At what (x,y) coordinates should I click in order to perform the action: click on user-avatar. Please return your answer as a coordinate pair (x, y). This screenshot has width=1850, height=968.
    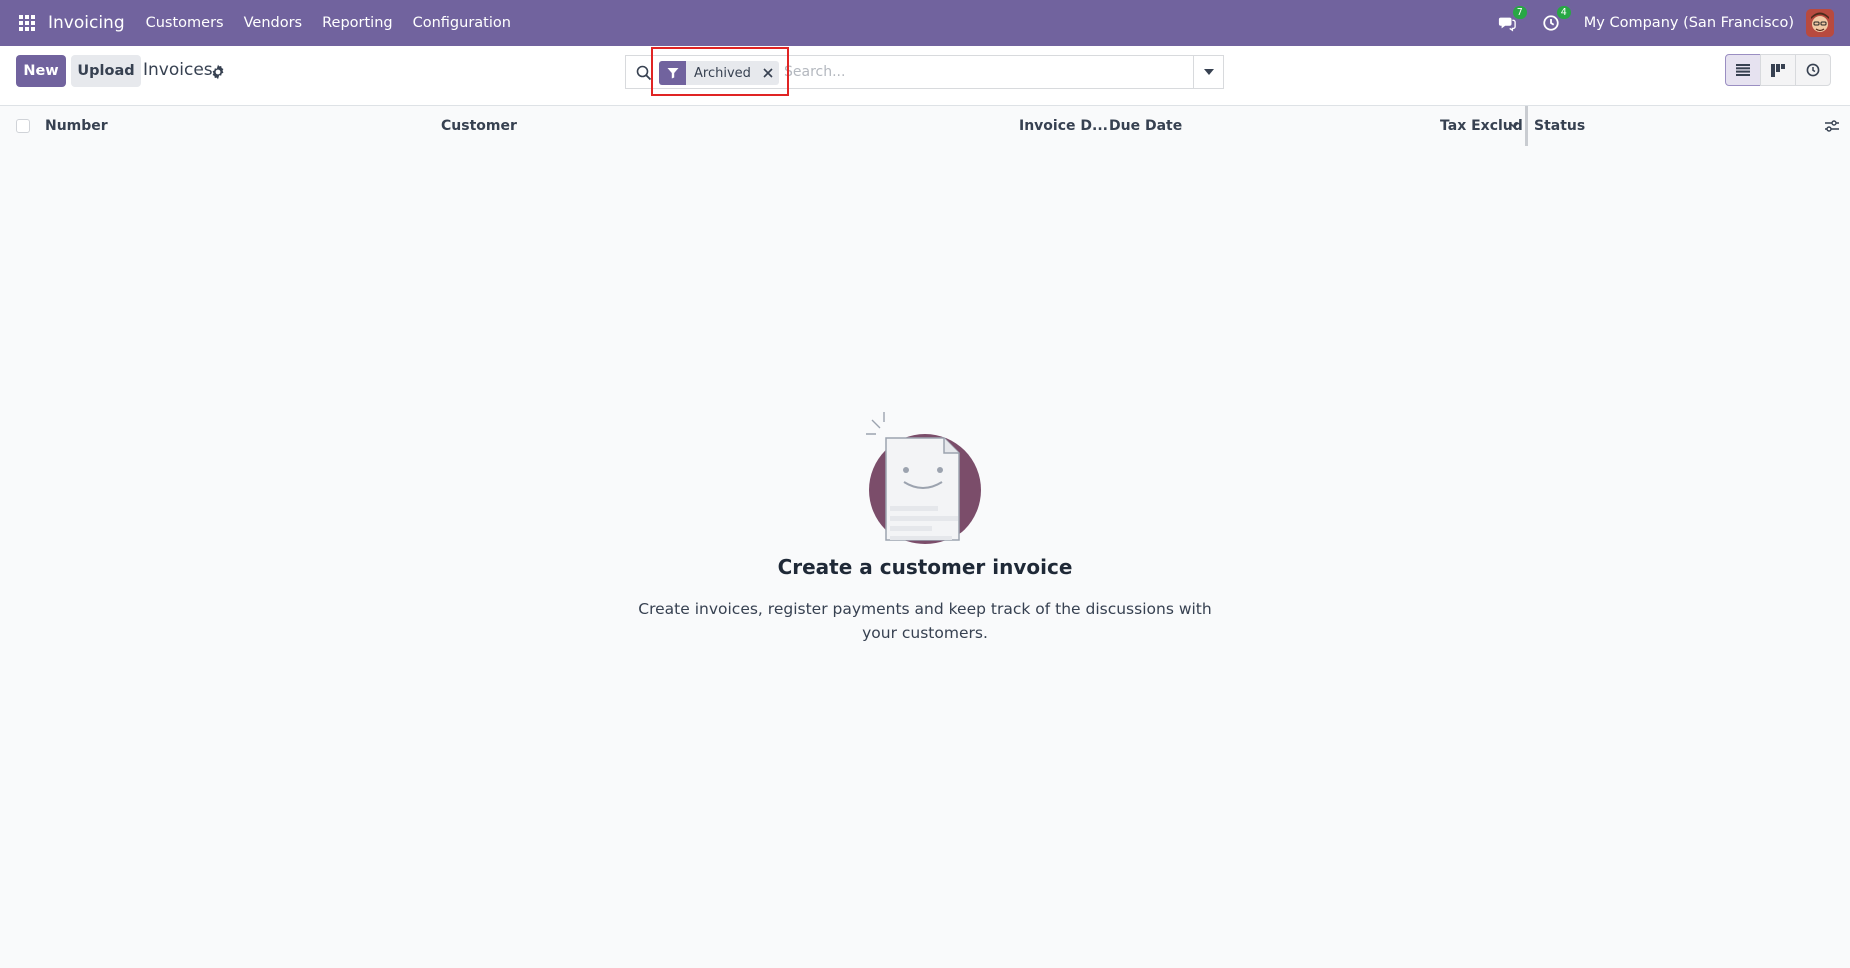
    Looking at the image, I should click on (1820, 23).